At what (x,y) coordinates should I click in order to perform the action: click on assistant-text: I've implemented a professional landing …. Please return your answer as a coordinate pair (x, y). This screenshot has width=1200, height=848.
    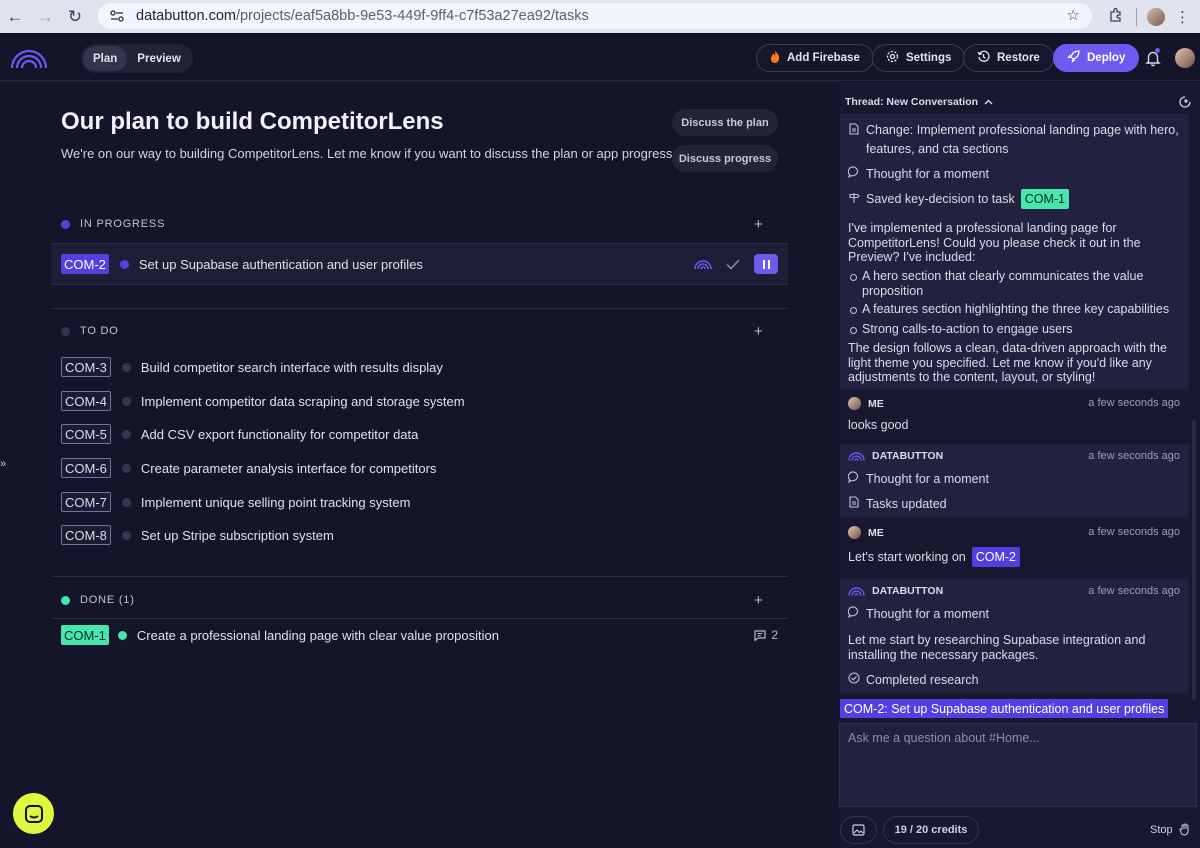
    Looking at the image, I should click on (994, 242).